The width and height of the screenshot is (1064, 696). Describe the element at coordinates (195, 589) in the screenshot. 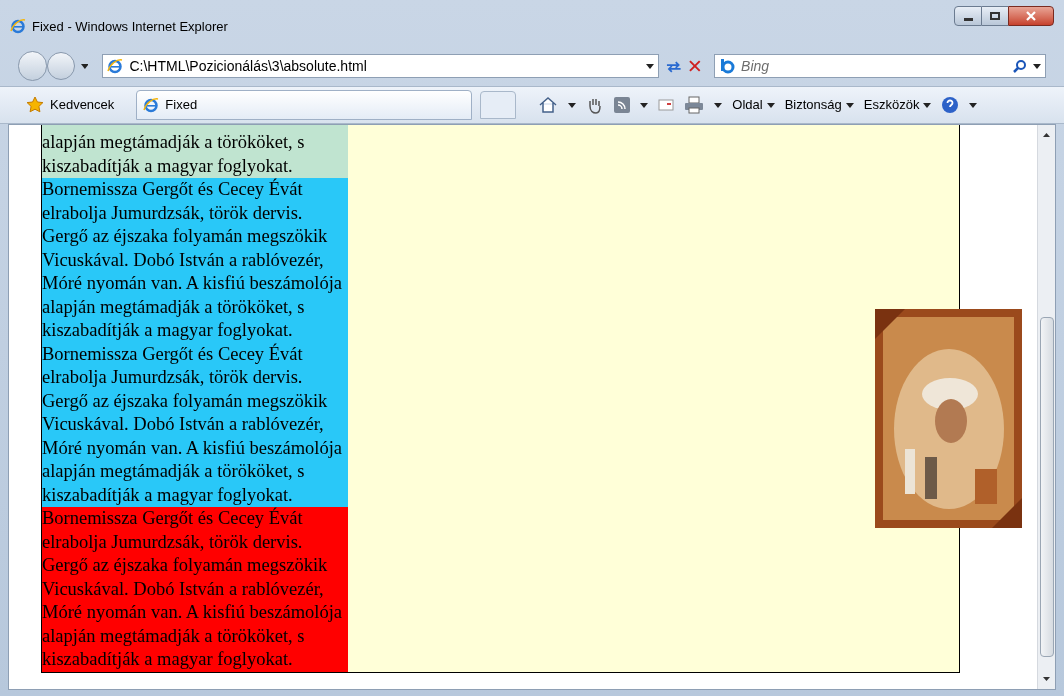

I see `text-block: Bornemissza Gergőt és Cecey Évát elrabolja Jumurdzsák, török dervis. Gergő az éjszaka folyamán megszökik Vicuskával. Dobó István a rablóvezér, Móré nyomán van. A kisfiú beszámolója alapján megtámadják a törököket, s kiszabadítják a magyar foglyokat.` at that location.